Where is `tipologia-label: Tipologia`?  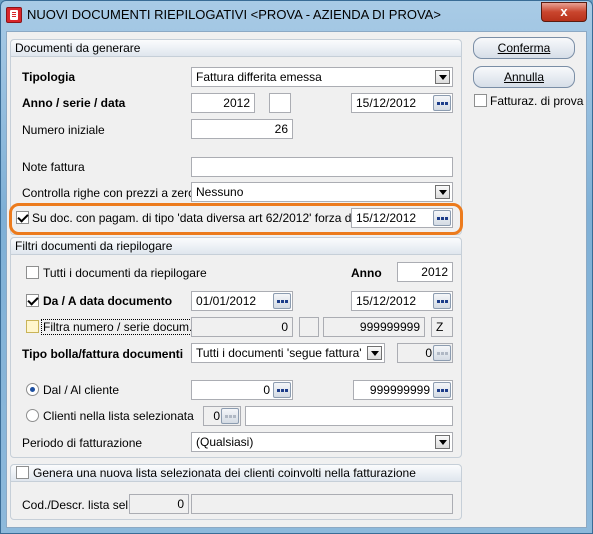
tipologia-label: Tipologia is located at coordinates (49, 77).